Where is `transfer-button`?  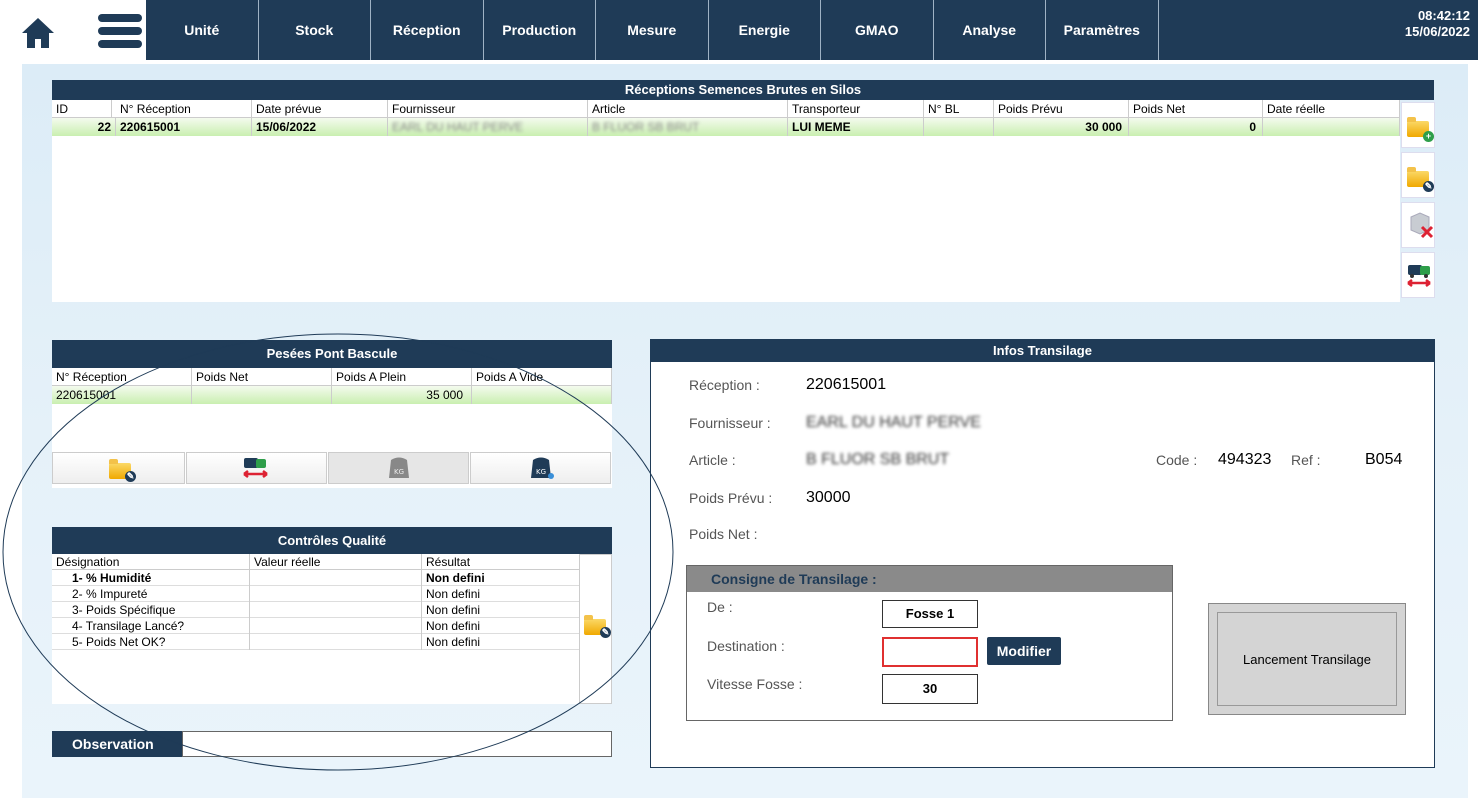 transfer-button is located at coordinates (1418, 275).